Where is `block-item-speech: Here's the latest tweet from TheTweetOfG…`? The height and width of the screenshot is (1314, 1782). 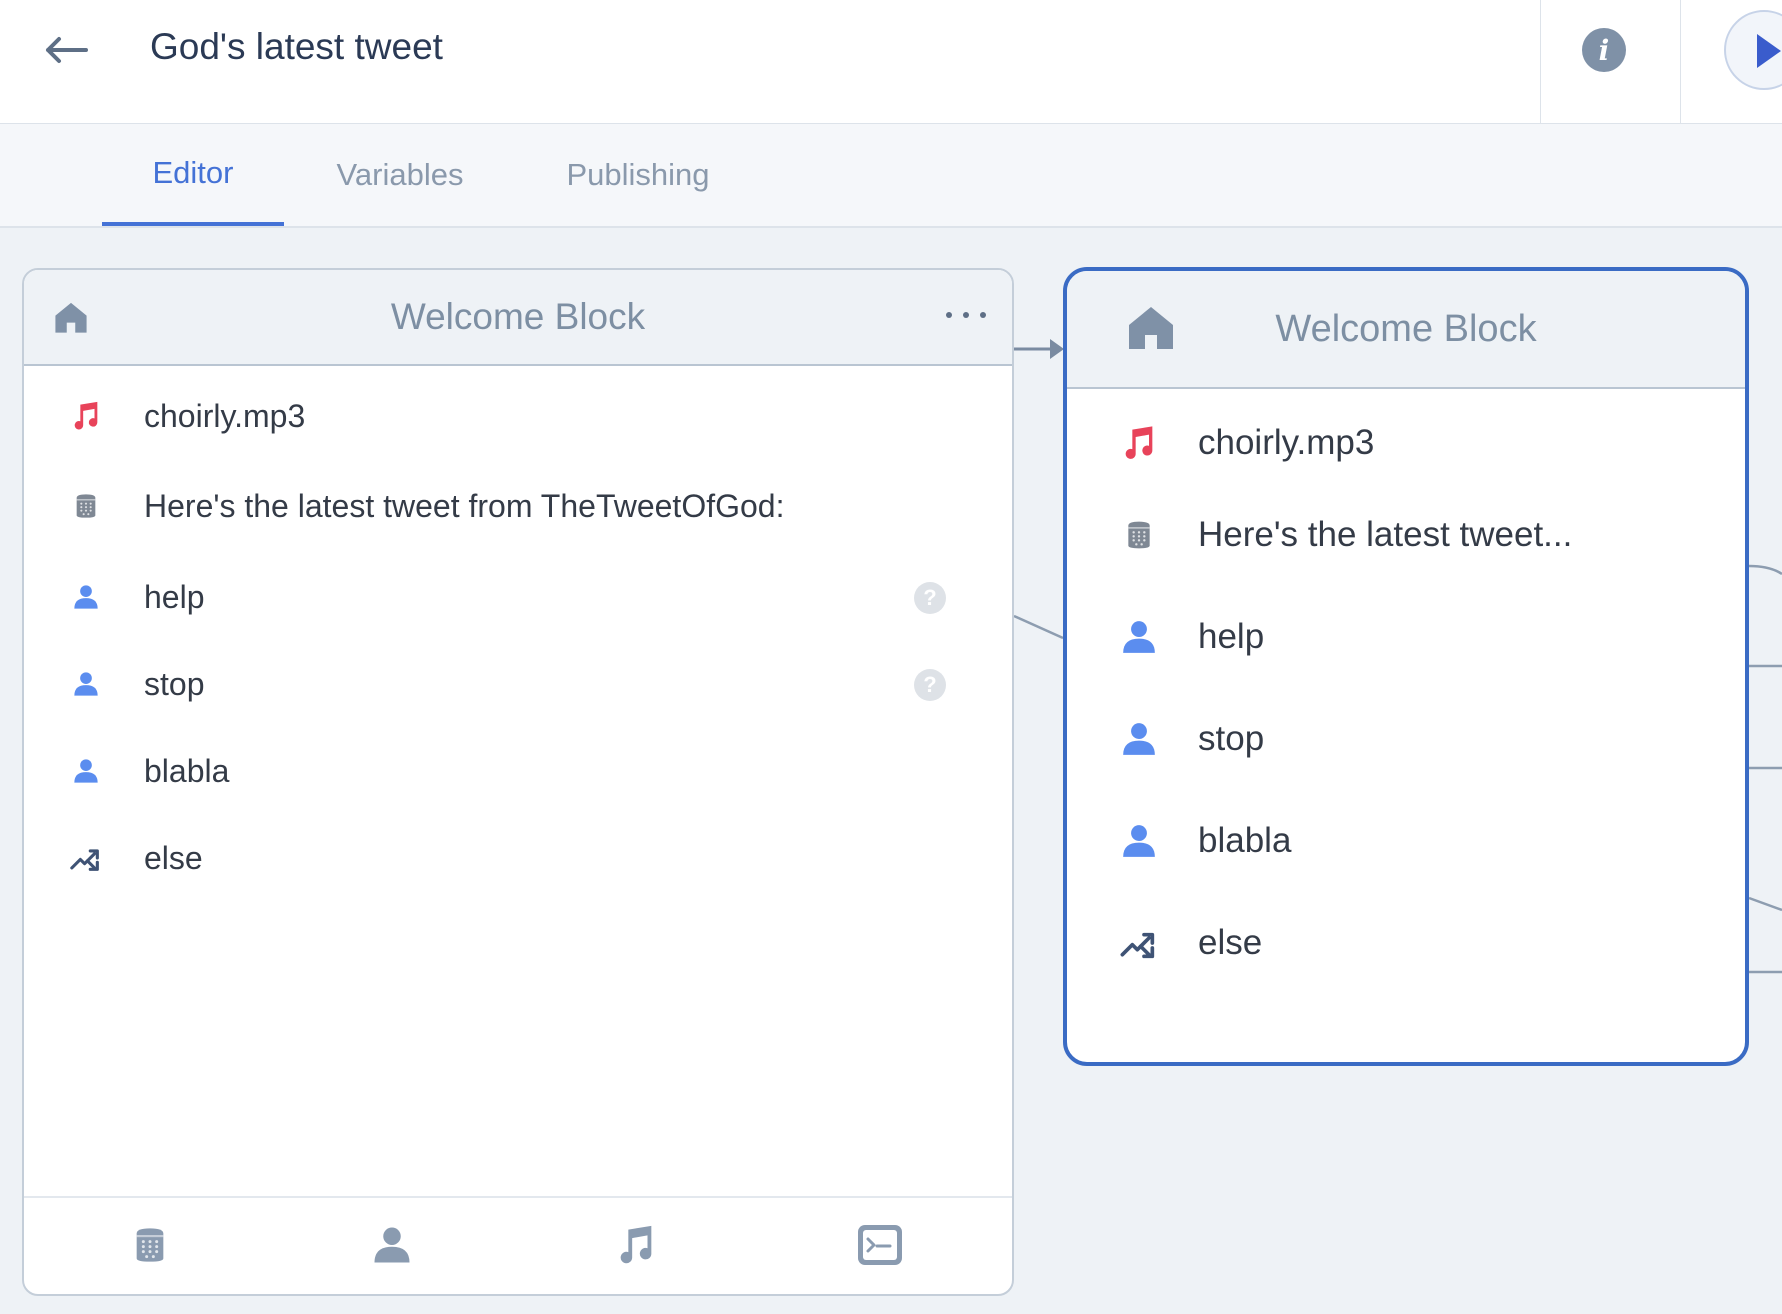 block-item-speech: Here's the latest tweet from TheTweetOfG… is located at coordinates (518, 506).